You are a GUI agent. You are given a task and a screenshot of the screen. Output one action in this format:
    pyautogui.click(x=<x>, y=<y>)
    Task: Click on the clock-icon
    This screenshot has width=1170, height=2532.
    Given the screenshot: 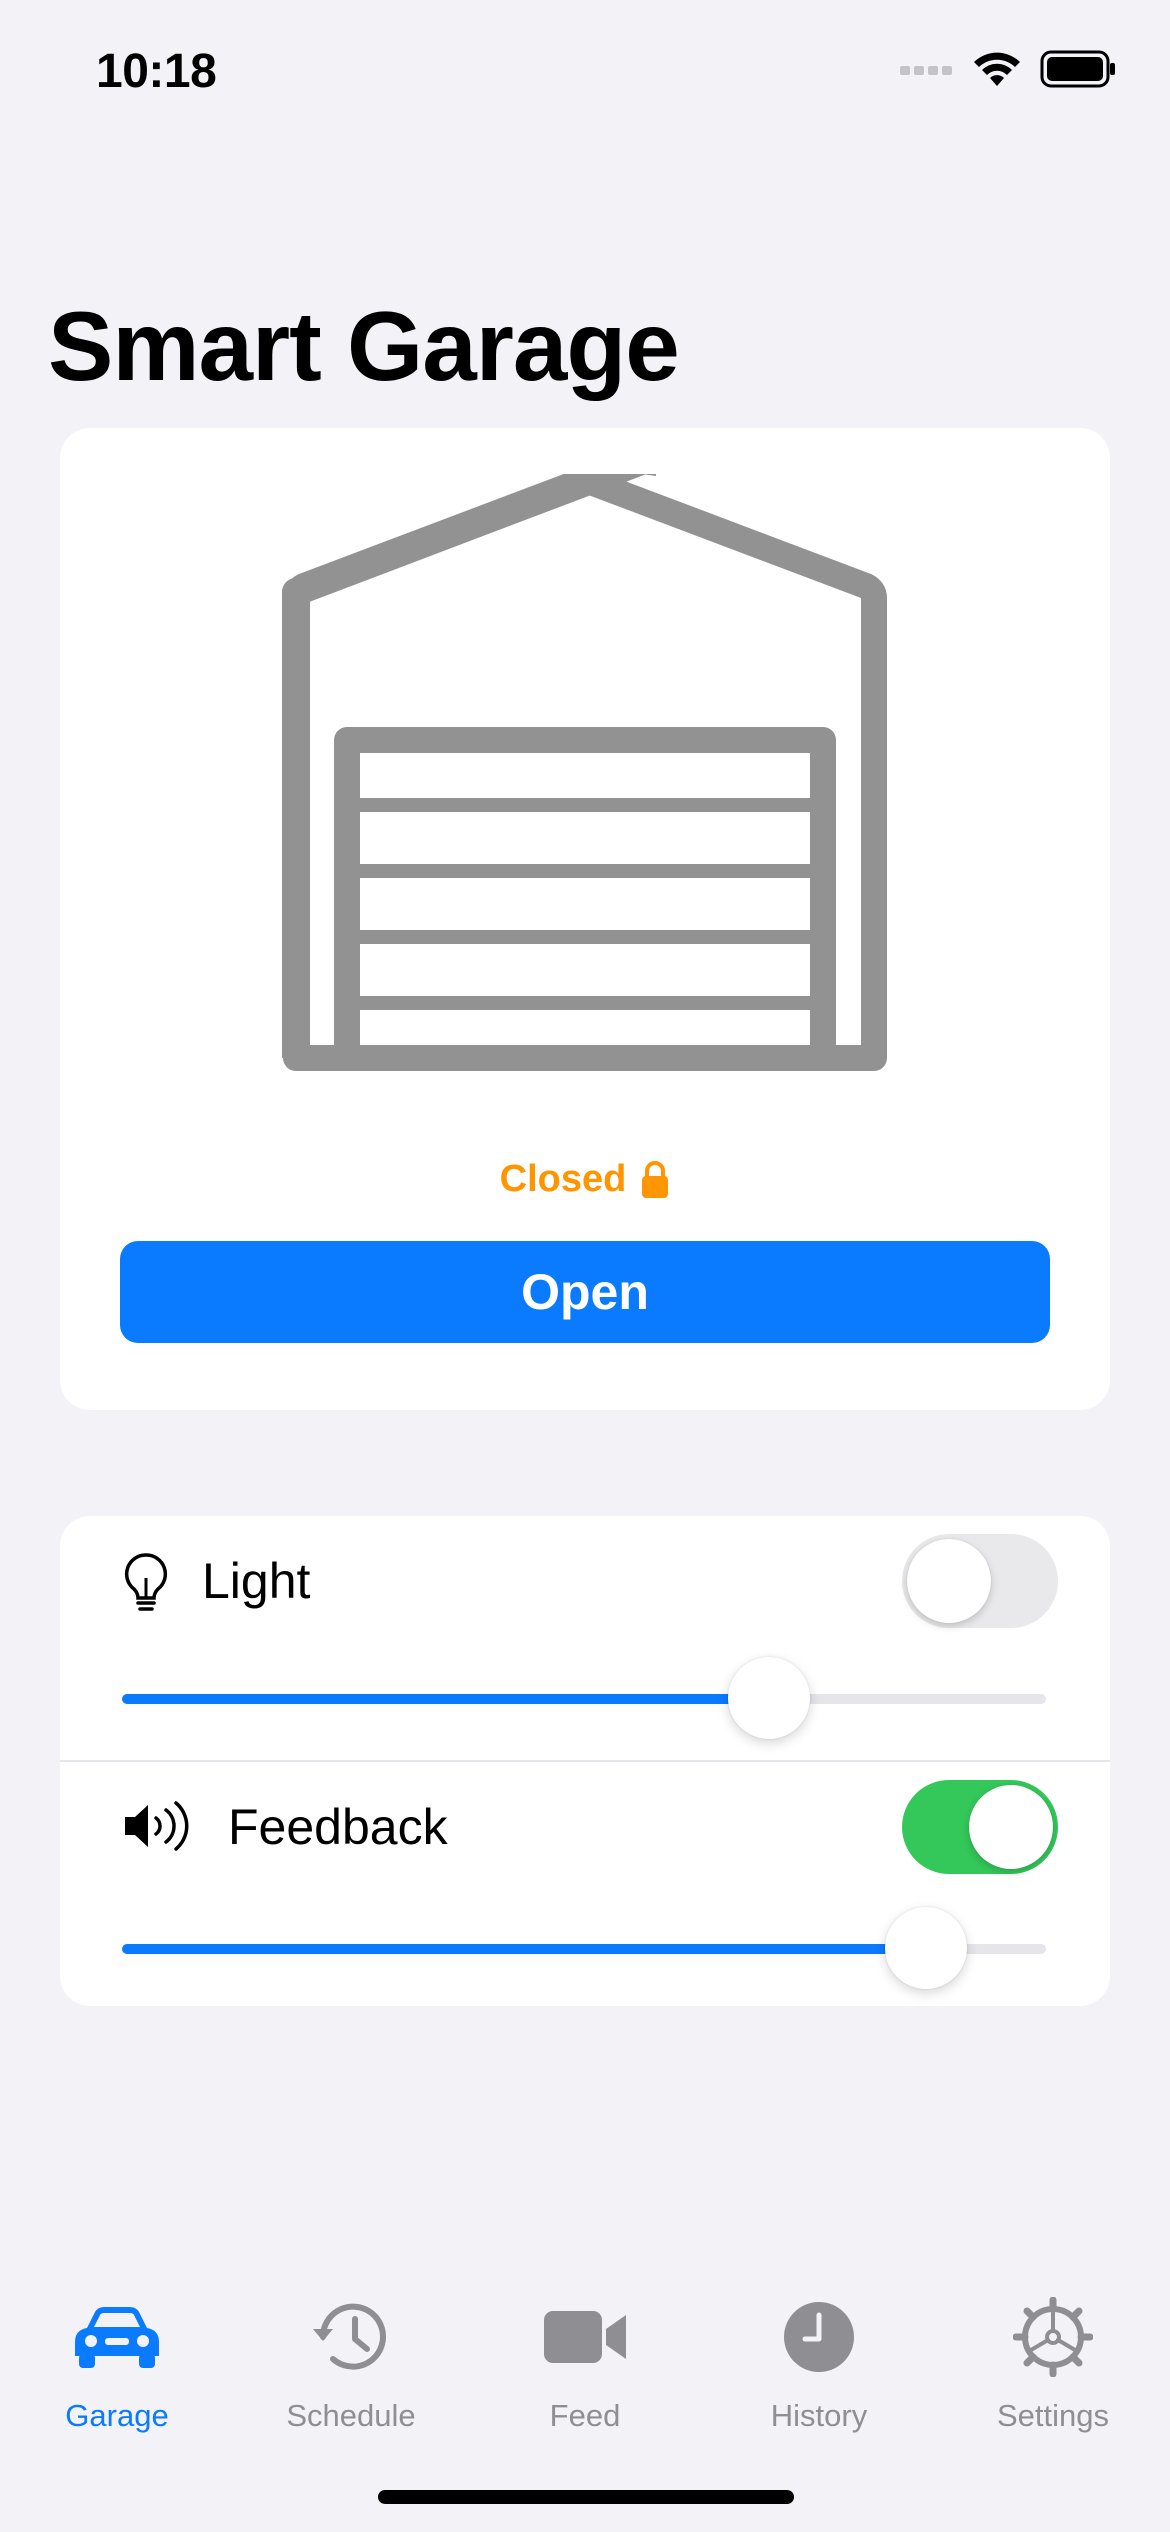 What is the action you would take?
    pyautogui.click(x=819, y=2337)
    